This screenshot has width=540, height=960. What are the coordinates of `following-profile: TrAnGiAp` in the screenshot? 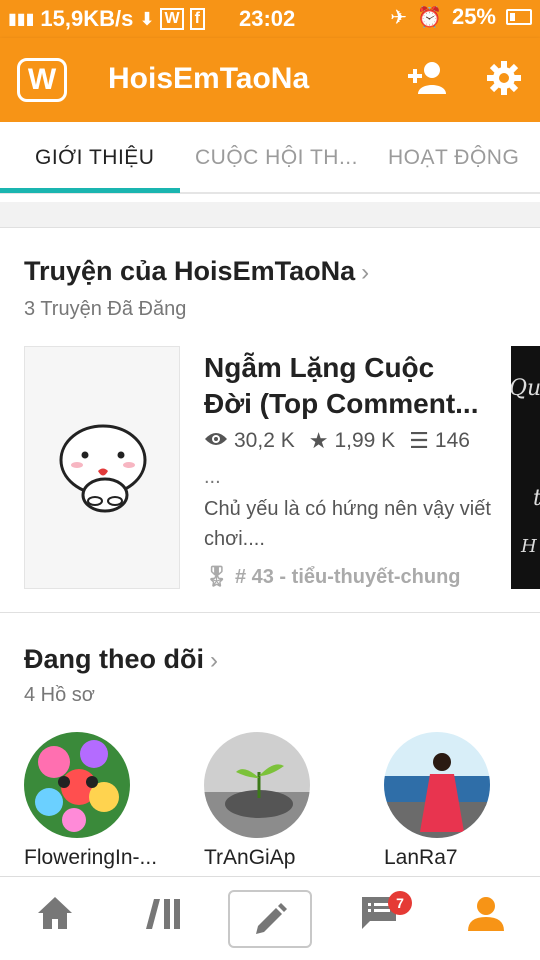 It's located at (279, 801).